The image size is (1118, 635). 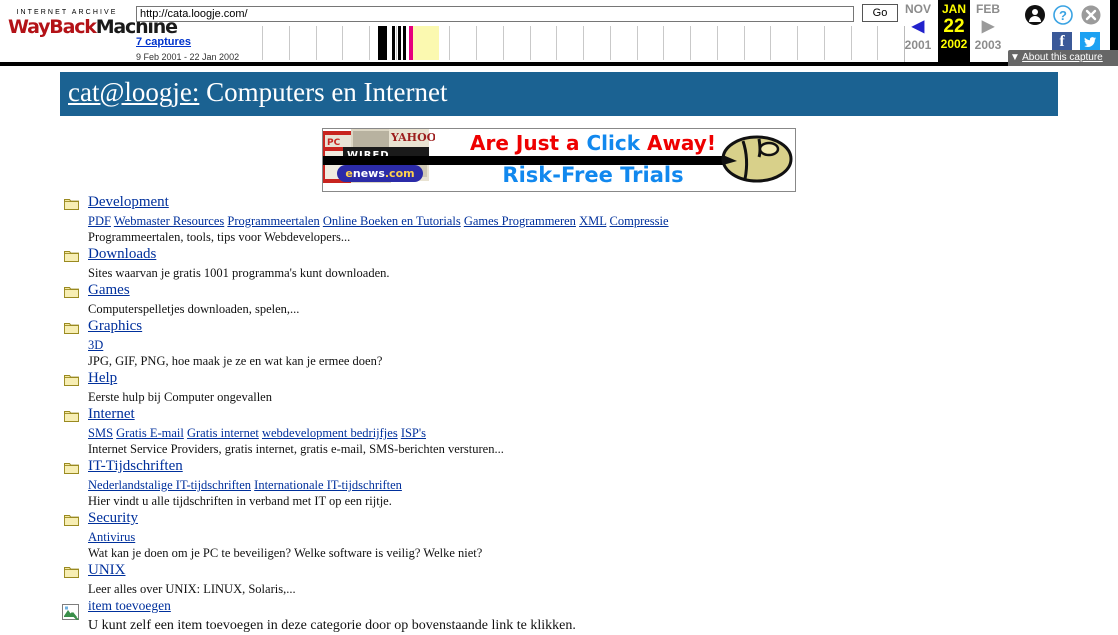 I want to click on category-header: Help, so click(x=560, y=379).